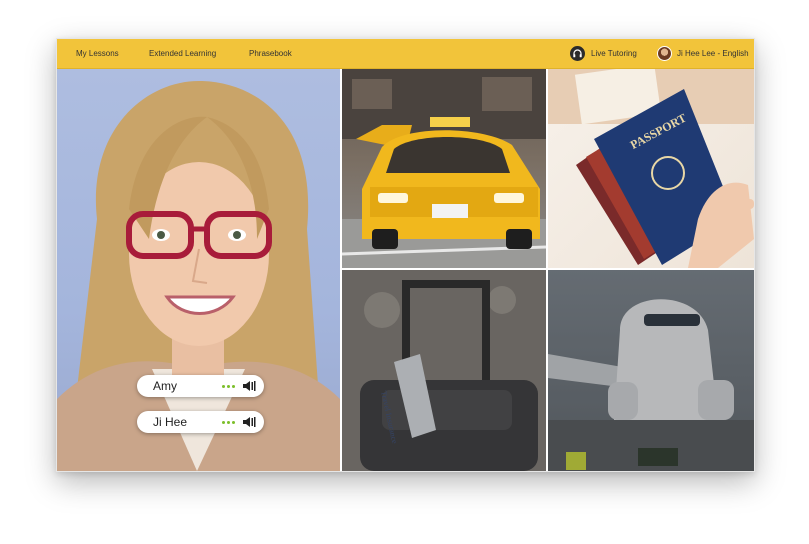  Describe the element at coordinates (200, 422) in the screenshot. I see `participant-pill-jihee: Ji Hee` at that location.